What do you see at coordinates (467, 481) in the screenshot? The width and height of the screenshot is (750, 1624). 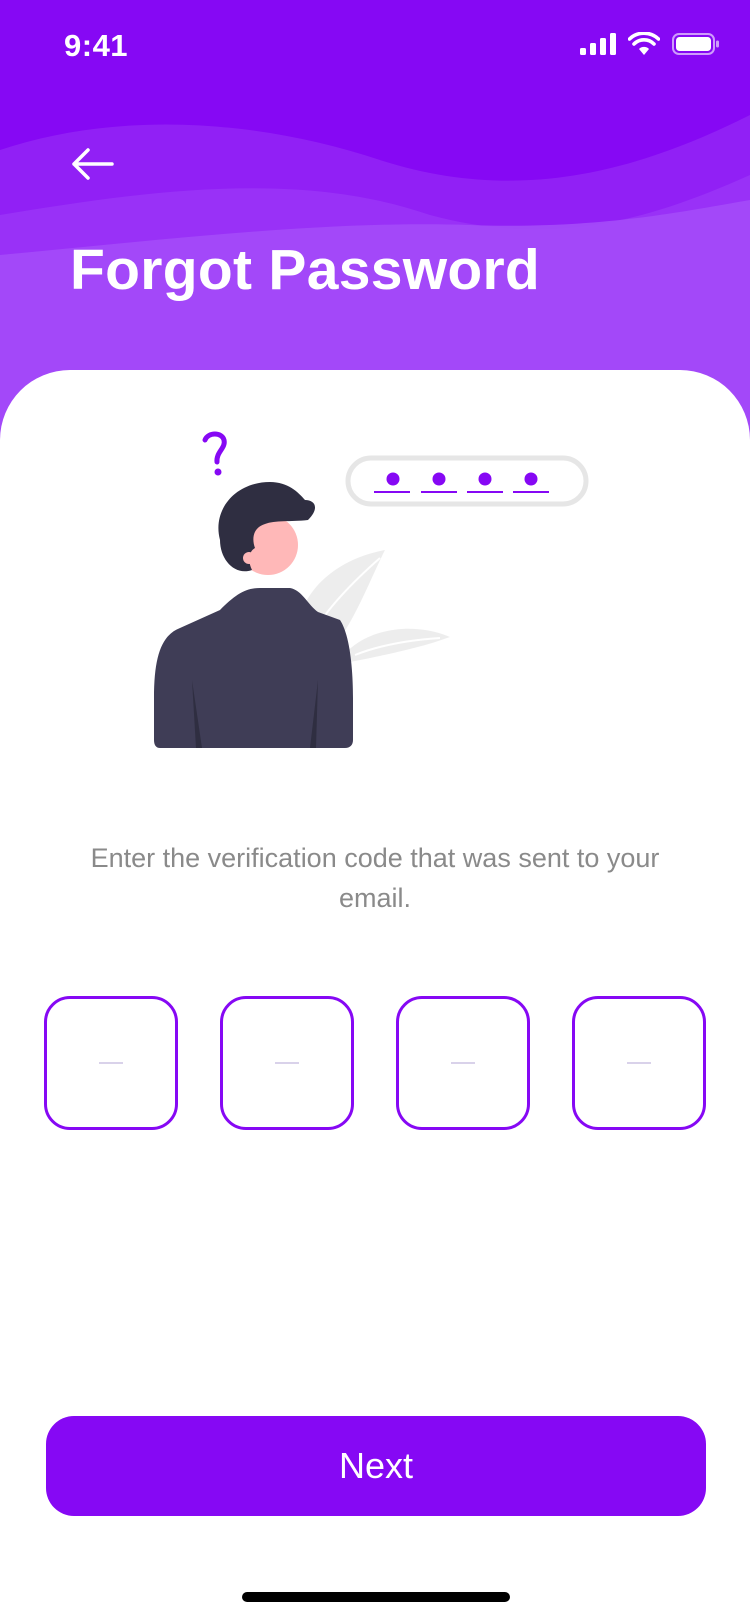 I see `password-field-graphic` at bounding box center [467, 481].